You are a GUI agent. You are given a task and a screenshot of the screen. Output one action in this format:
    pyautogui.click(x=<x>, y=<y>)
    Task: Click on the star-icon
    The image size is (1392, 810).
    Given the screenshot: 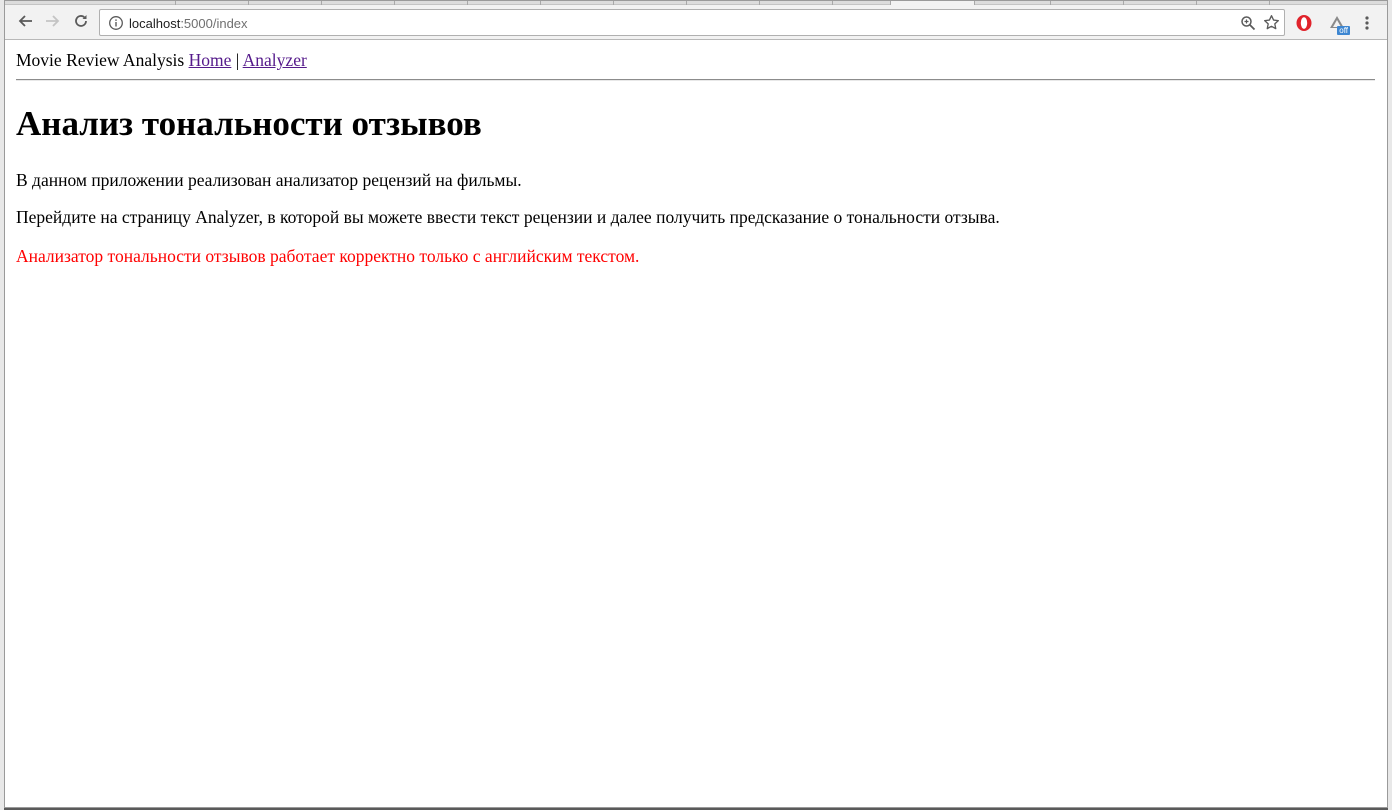 What is the action you would take?
    pyautogui.click(x=1271, y=22)
    